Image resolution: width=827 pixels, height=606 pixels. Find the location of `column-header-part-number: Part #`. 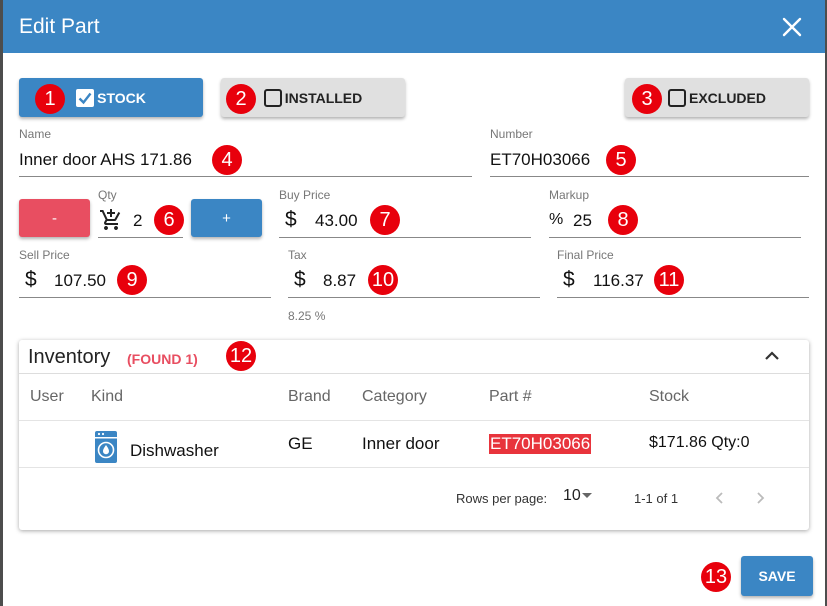

column-header-part-number: Part # is located at coordinates (510, 397).